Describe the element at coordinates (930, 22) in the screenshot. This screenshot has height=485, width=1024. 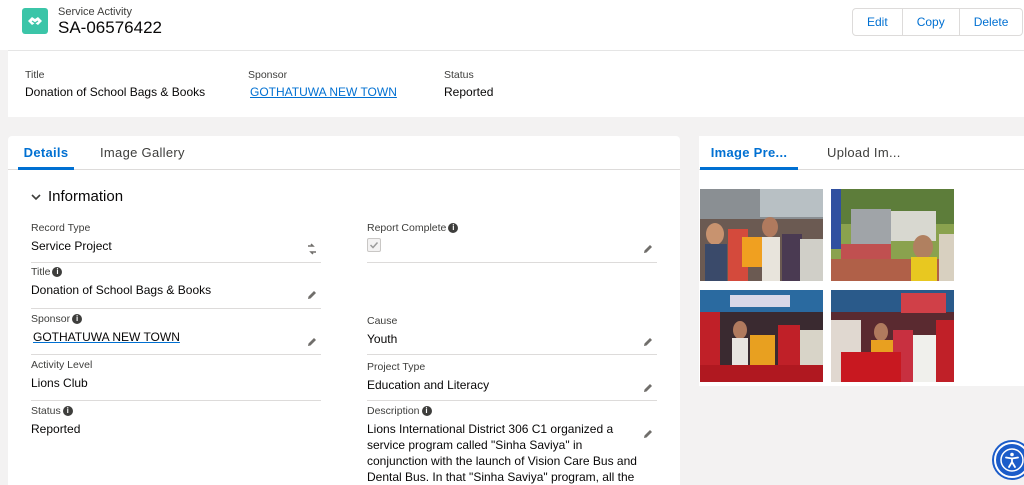
I see `copy-button: Copy` at that location.